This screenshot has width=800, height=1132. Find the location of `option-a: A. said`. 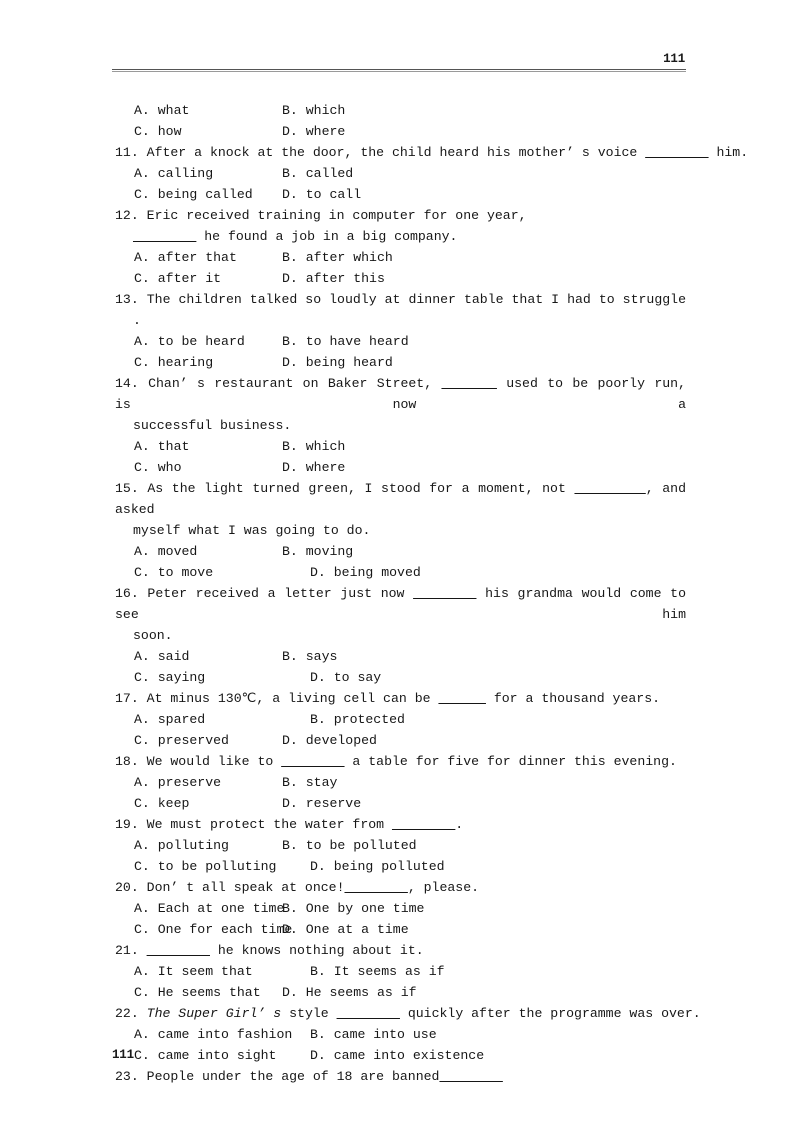

option-a: A. said is located at coordinates (162, 656).